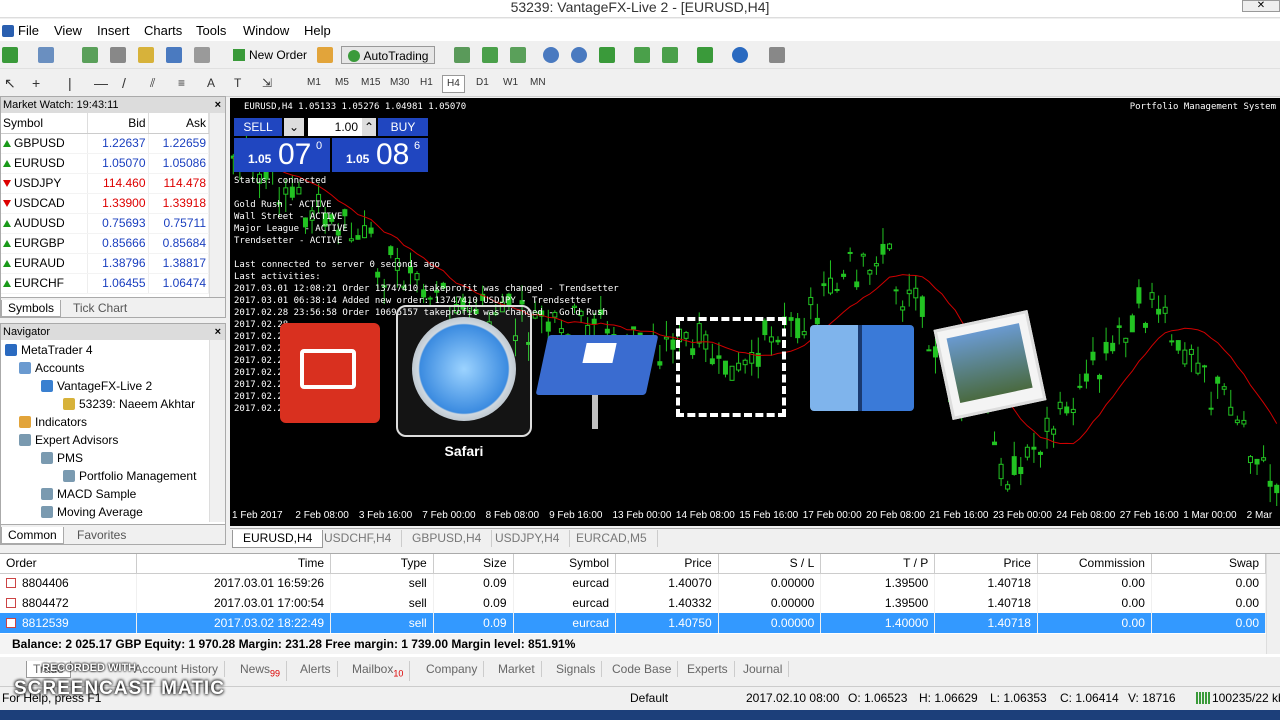 The height and width of the screenshot is (720, 1280). What do you see at coordinates (105, 143) in the screenshot?
I see `market-watch-row: GBPUSD 1.22637 1.22659` at bounding box center [105, 143].